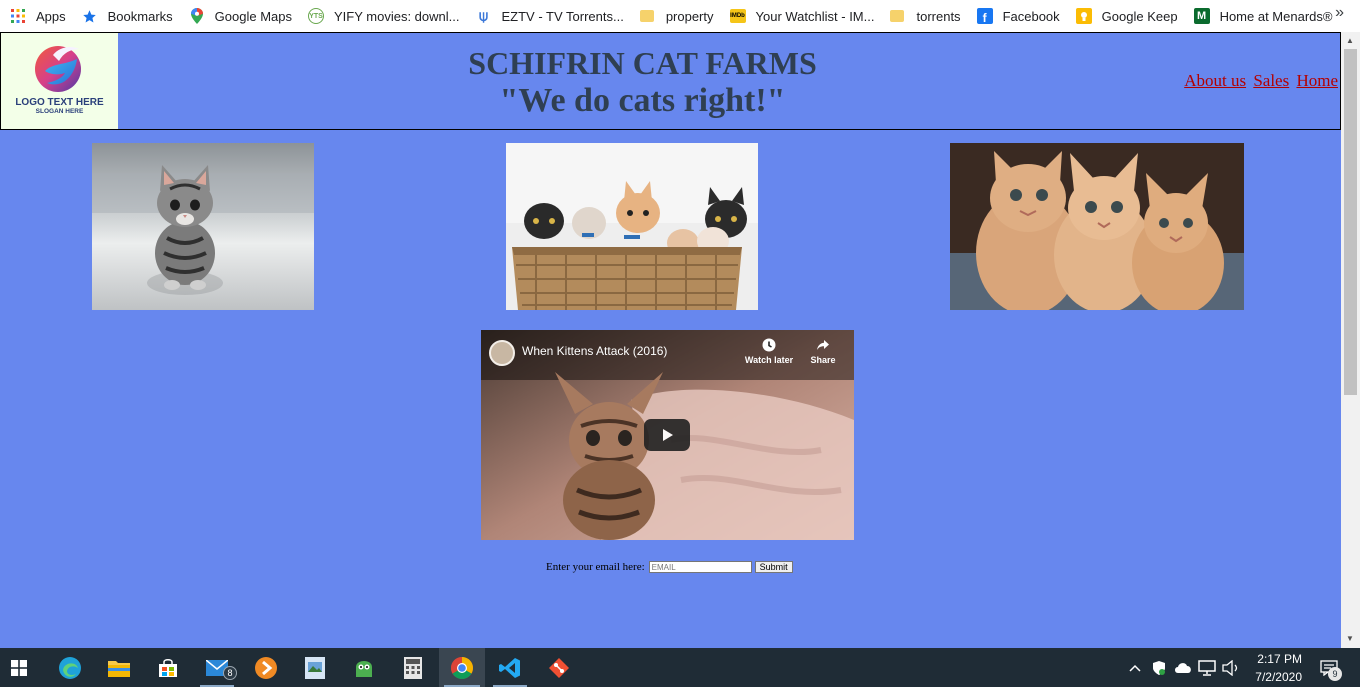 Image resolution: width=1360 pixels, height=687 pixels. Describe the element at coordinates (1139, 16) in the screenshot. I see `bookmark-label: Google Keep` at that location.